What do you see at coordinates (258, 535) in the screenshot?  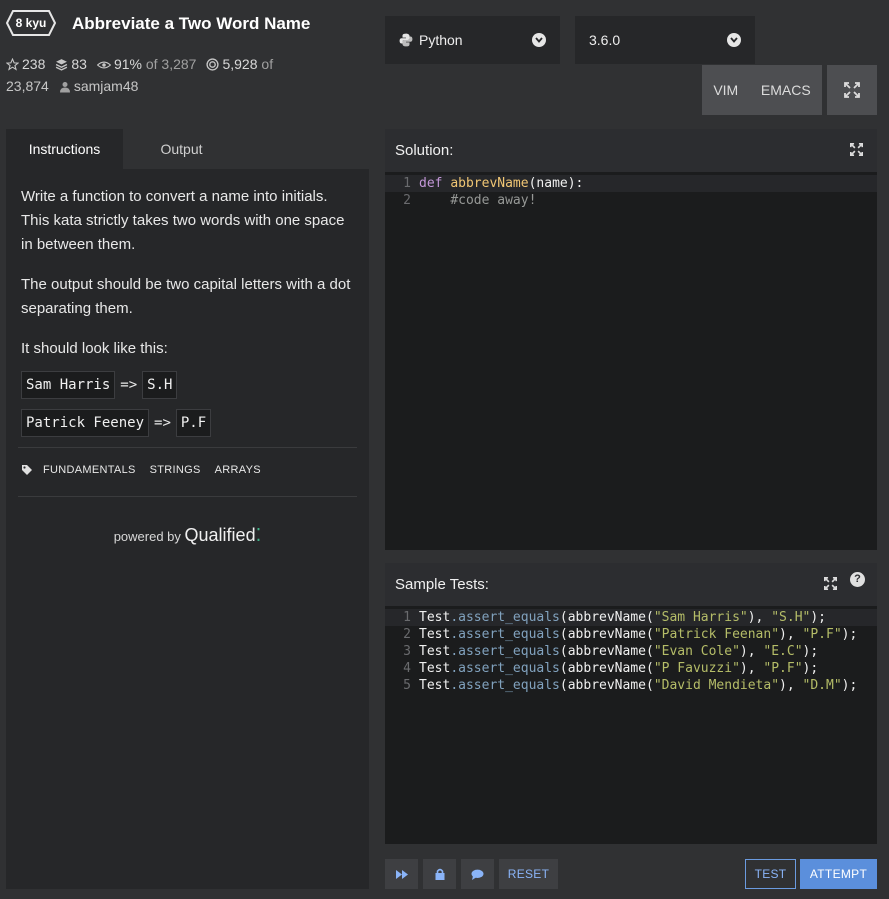 I see `qualified-dots-icon: ⁚` at bounding box center [258, 535].